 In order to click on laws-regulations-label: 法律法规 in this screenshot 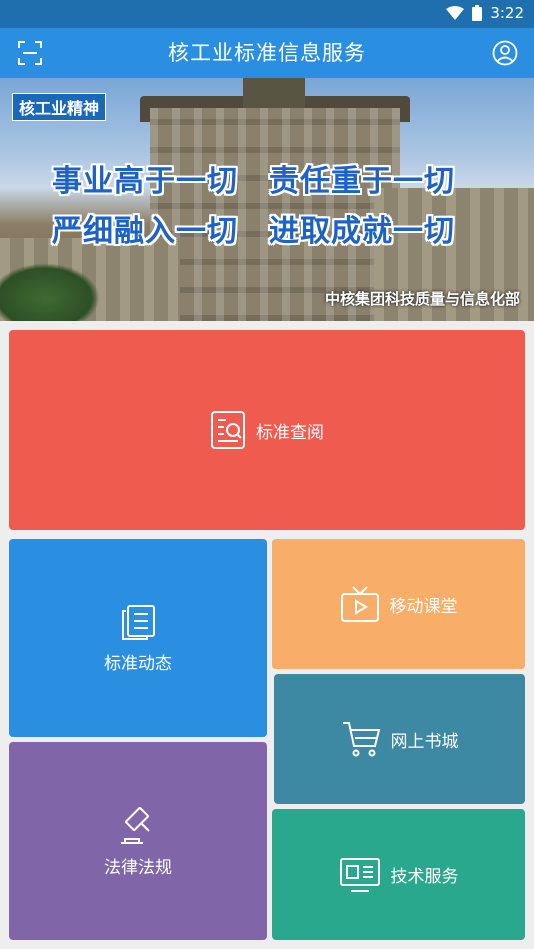, I will do `click(138, 867)`.